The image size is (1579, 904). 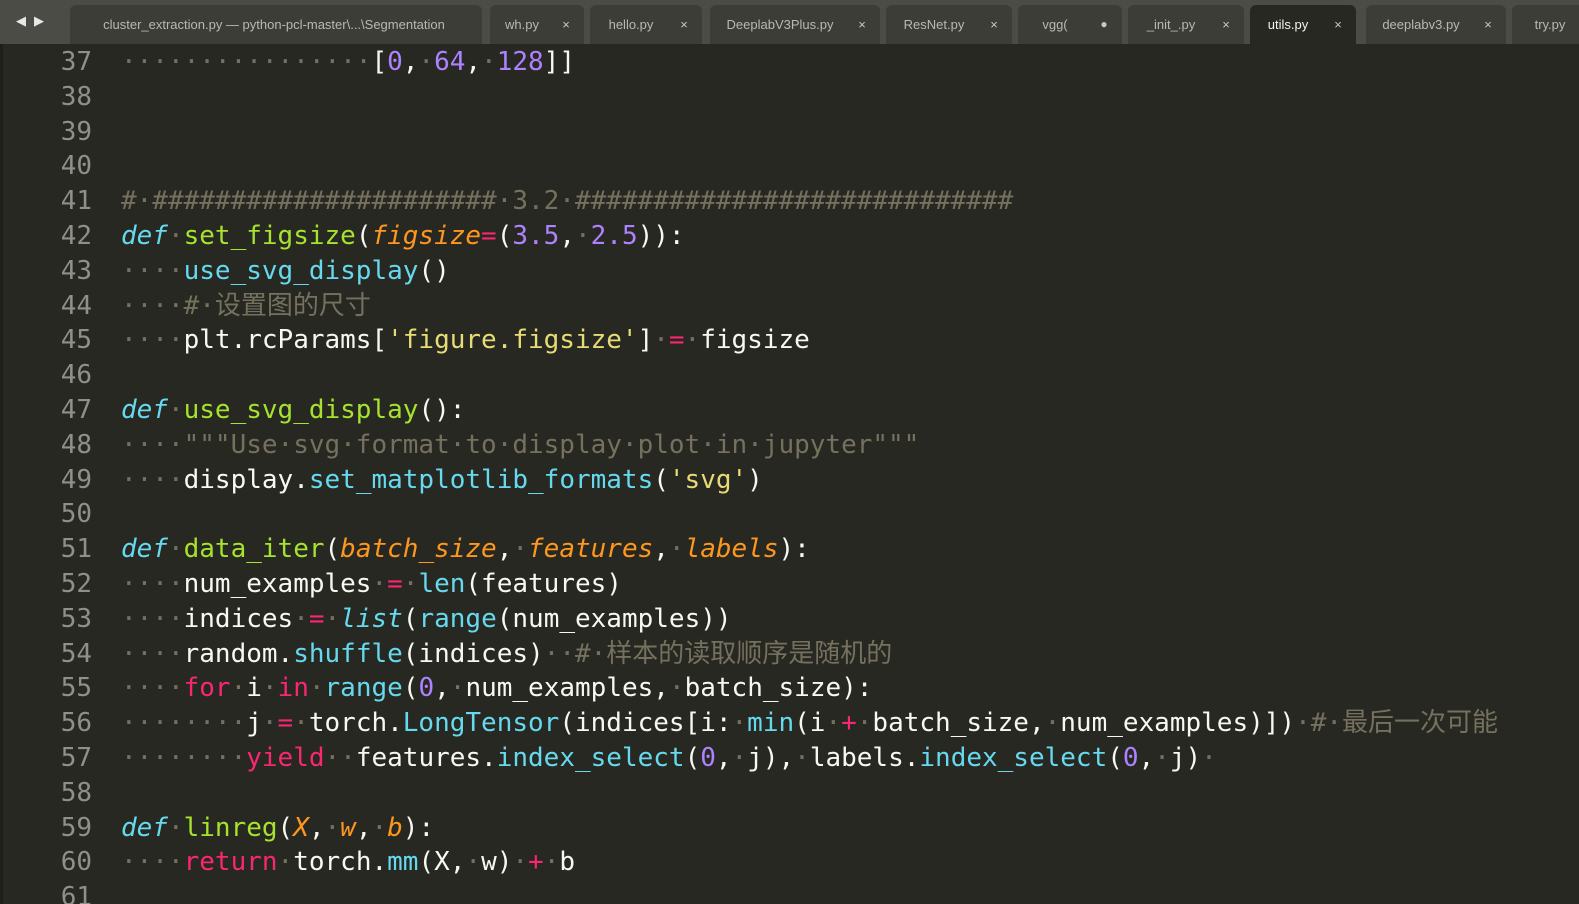 What do you see at coordinates (442, 862) in the screenshot?
I see `code-token: (X,` at bounding box center [442, 862].